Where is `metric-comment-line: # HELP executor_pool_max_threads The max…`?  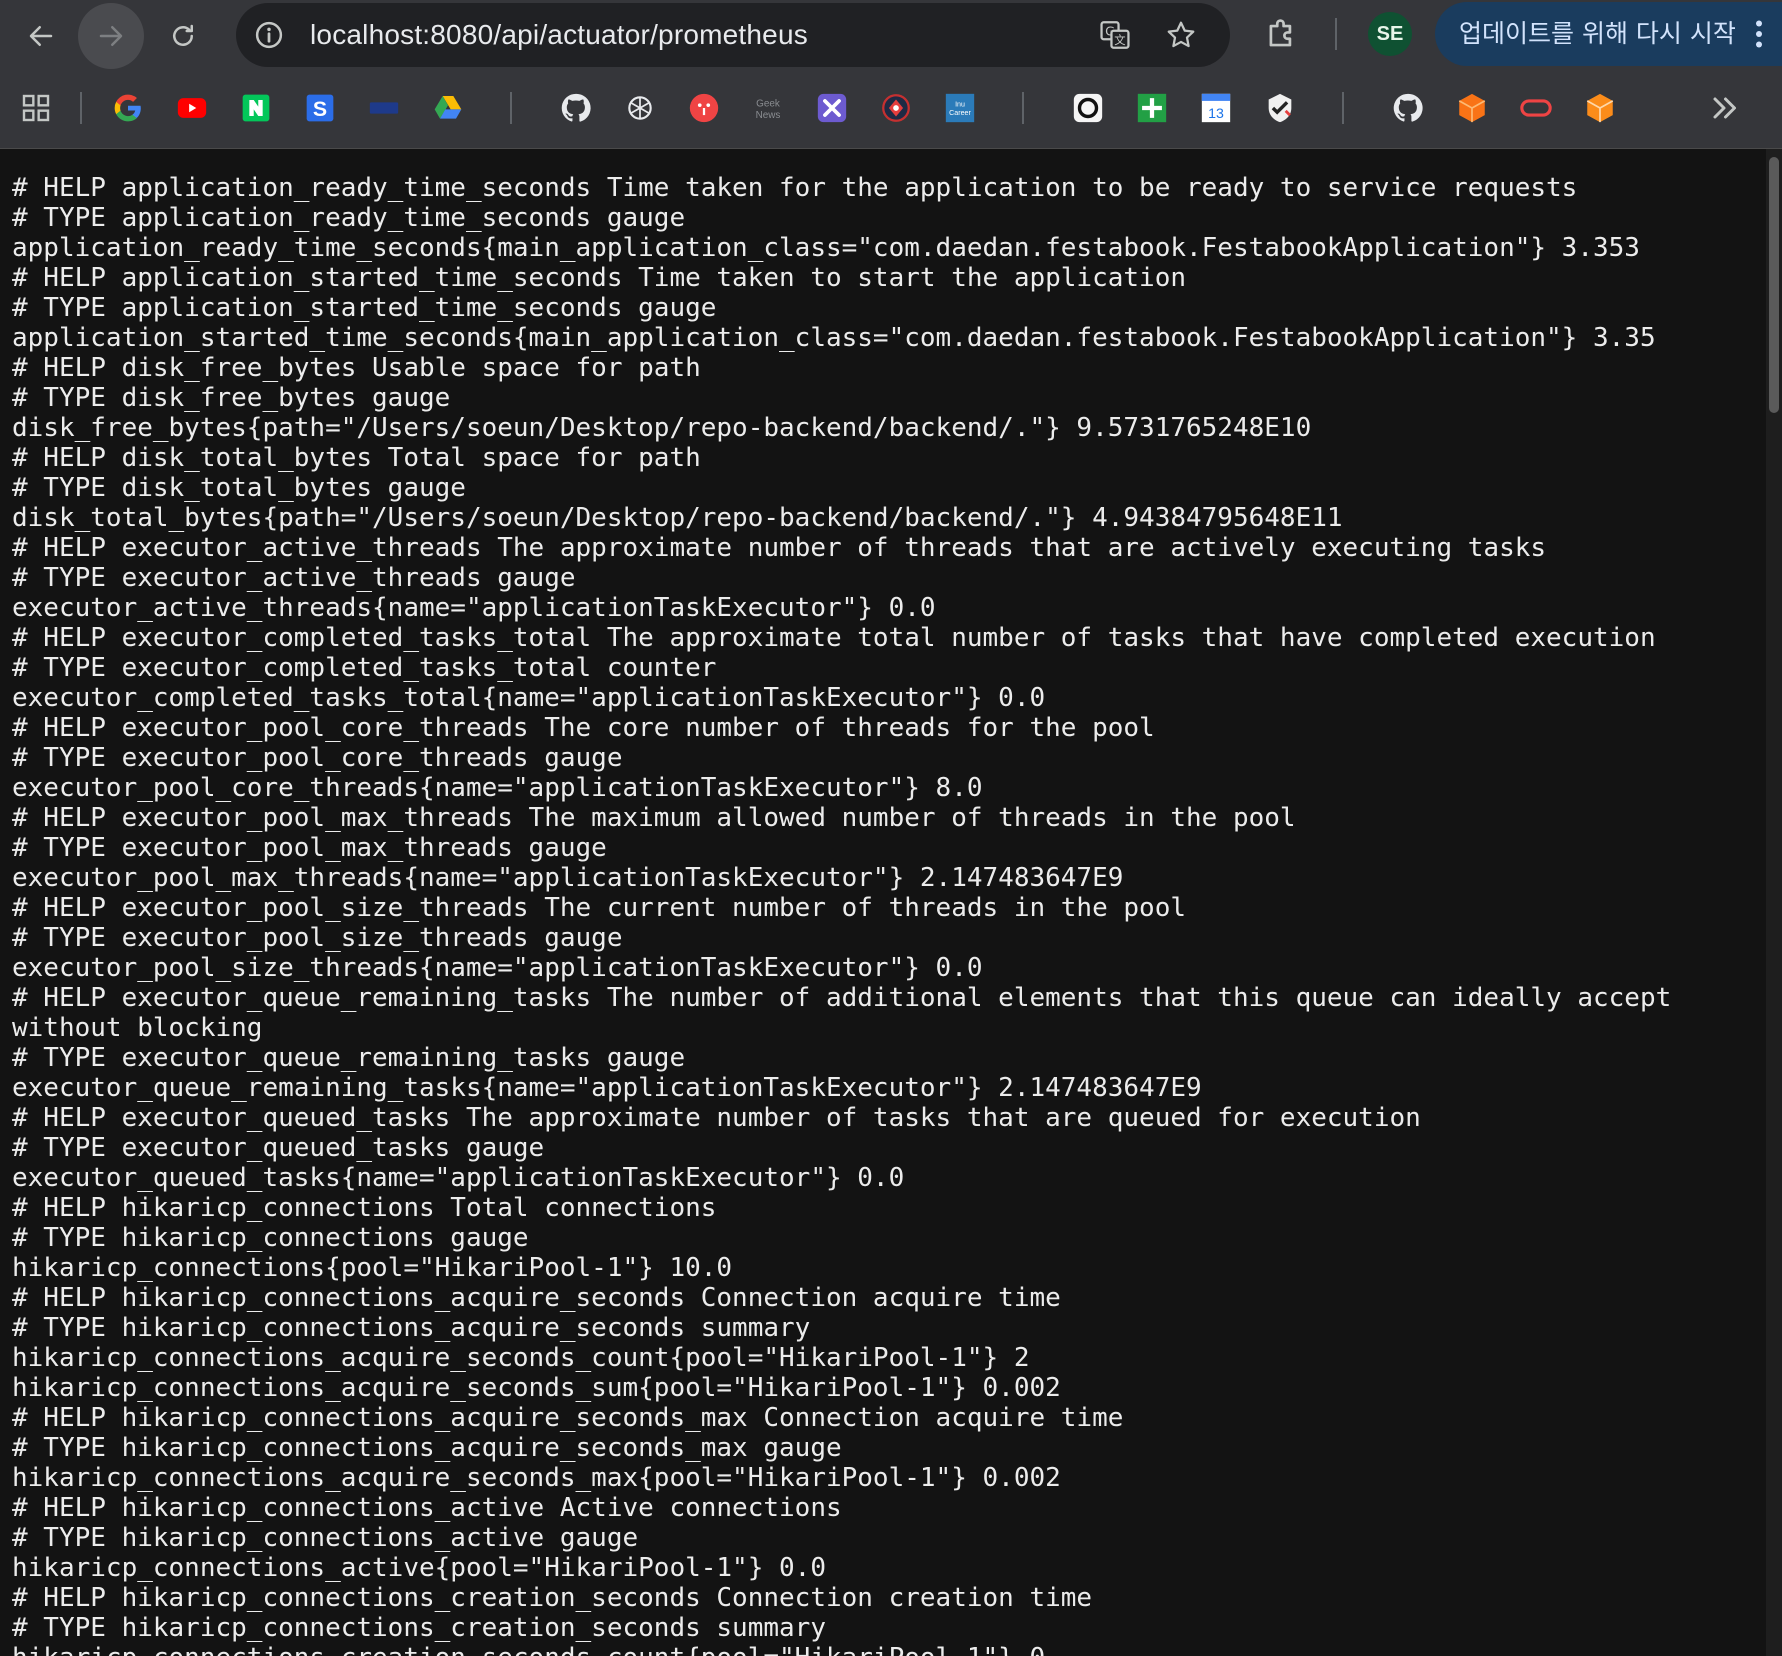
metric-comment-line: # HELP executor_pool_max_threads The max… is located at coordinates (654, 818).